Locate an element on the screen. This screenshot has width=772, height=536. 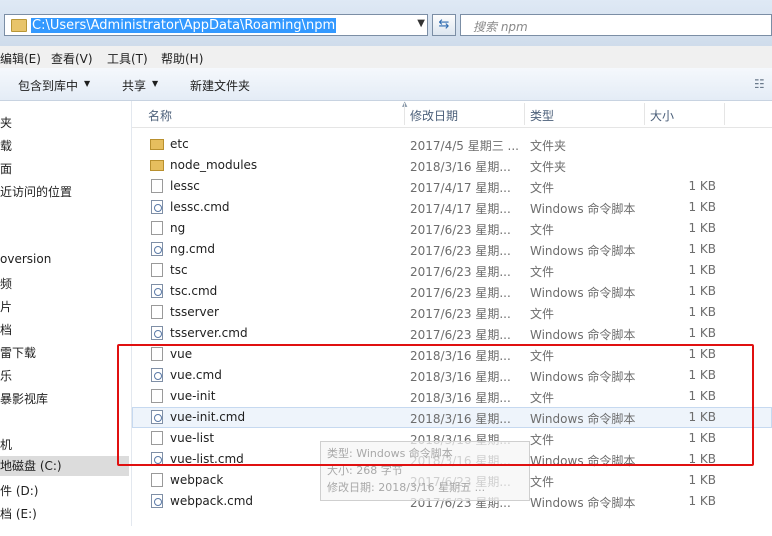
nav-item-drive-c: 地磁盘 (C:) is located at coordinates (64, 466).